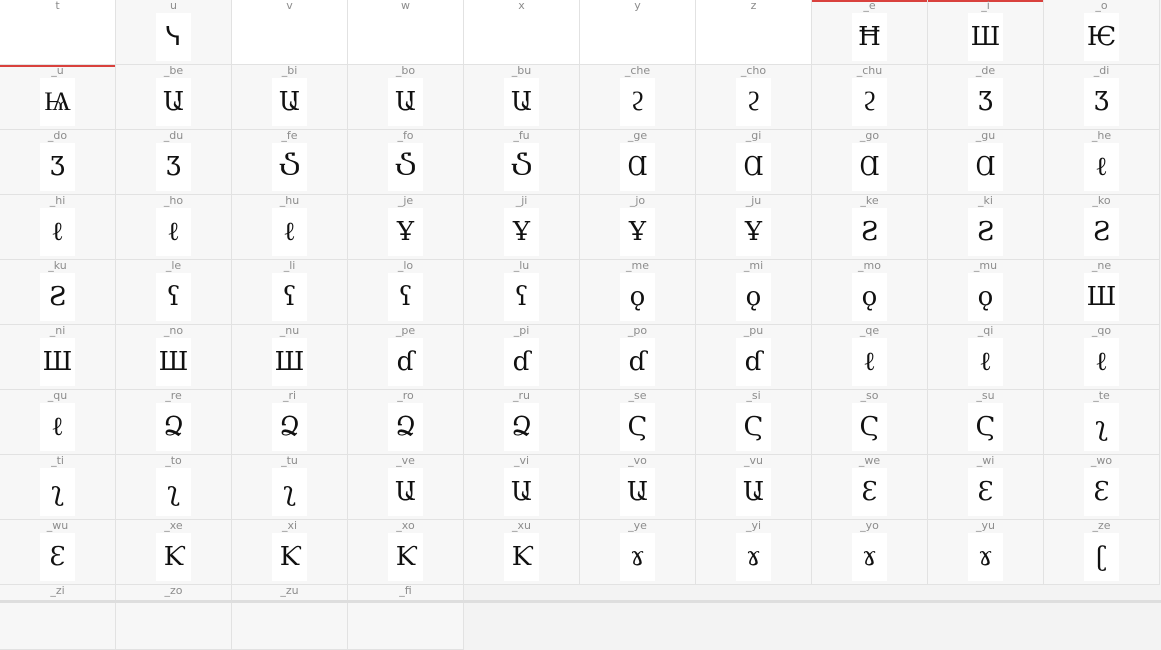 The width and height of the screenshot is (1161, 650). What do you see at coordinates (58, 552) in the screenshot?
I see `glyph-cell: _wu Ɛ` at bounding box center [58, 552].